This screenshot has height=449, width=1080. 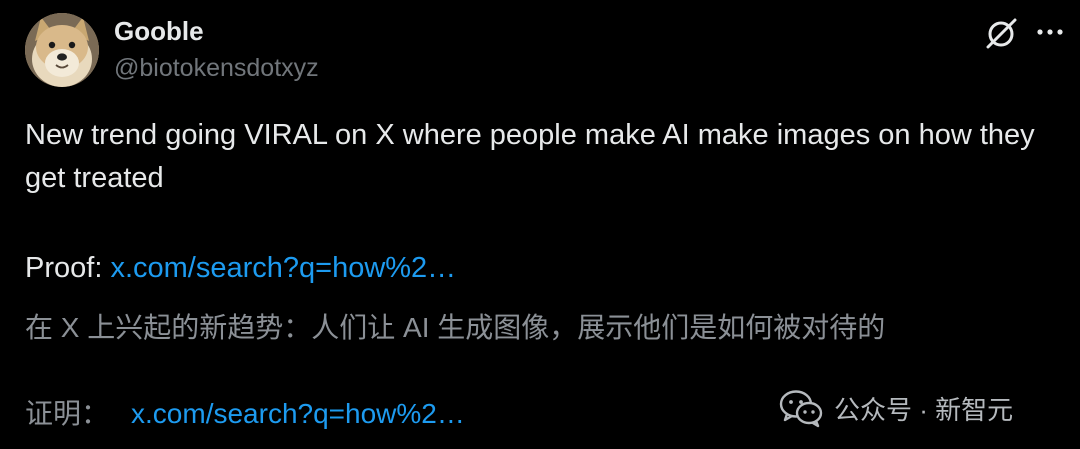 I want to click on author-avatar, so click(x=62, y=50).